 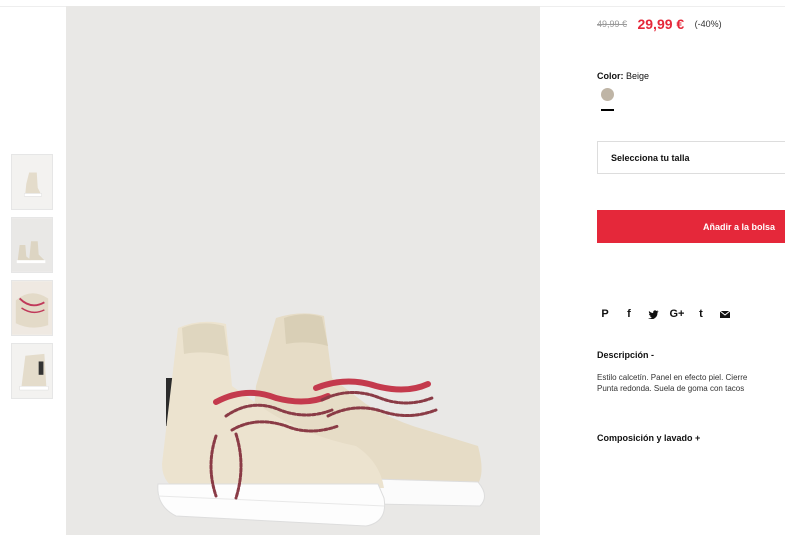 What do you see at coordinates (708, 23) in the screenshot?
I see `discount-badge: (-40%)` at bounding box center [708, 23].